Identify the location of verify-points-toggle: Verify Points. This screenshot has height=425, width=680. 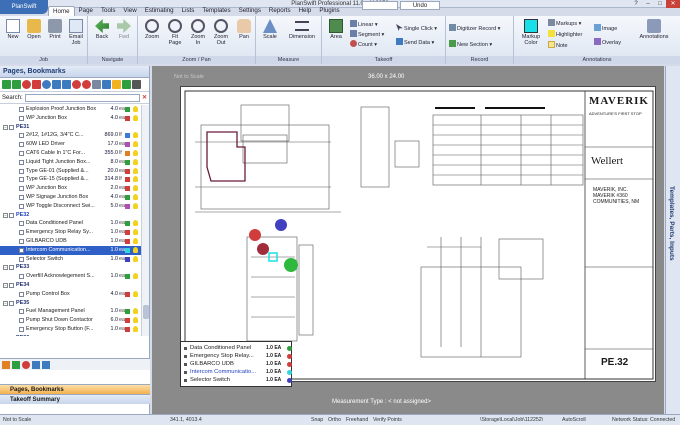
(387, 420).